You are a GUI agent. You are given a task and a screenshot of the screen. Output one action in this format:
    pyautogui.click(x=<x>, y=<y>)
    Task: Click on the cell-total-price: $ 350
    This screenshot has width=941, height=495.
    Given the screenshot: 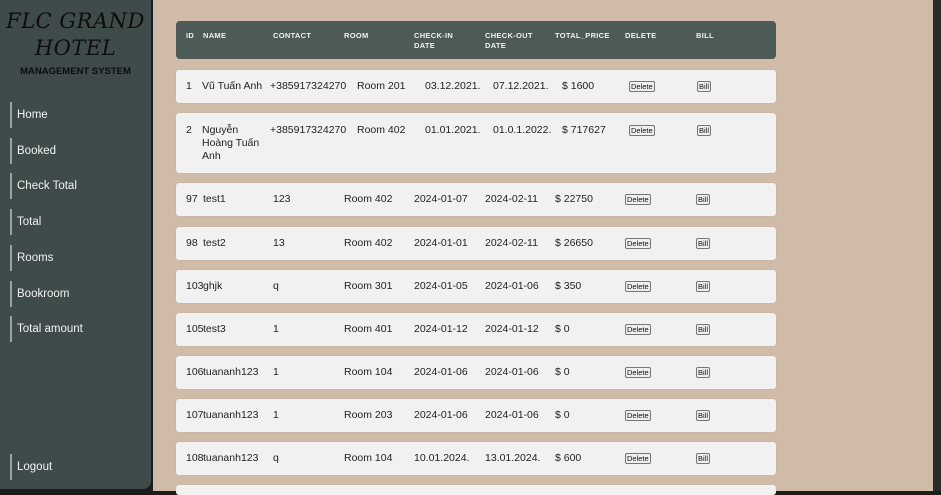 What is the action you would take?
    pyautogui.click(x=568, y=286)
    